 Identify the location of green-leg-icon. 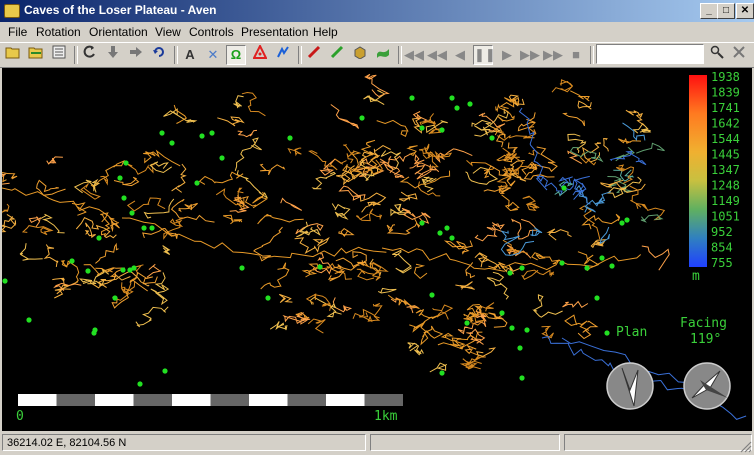
(337, 55).